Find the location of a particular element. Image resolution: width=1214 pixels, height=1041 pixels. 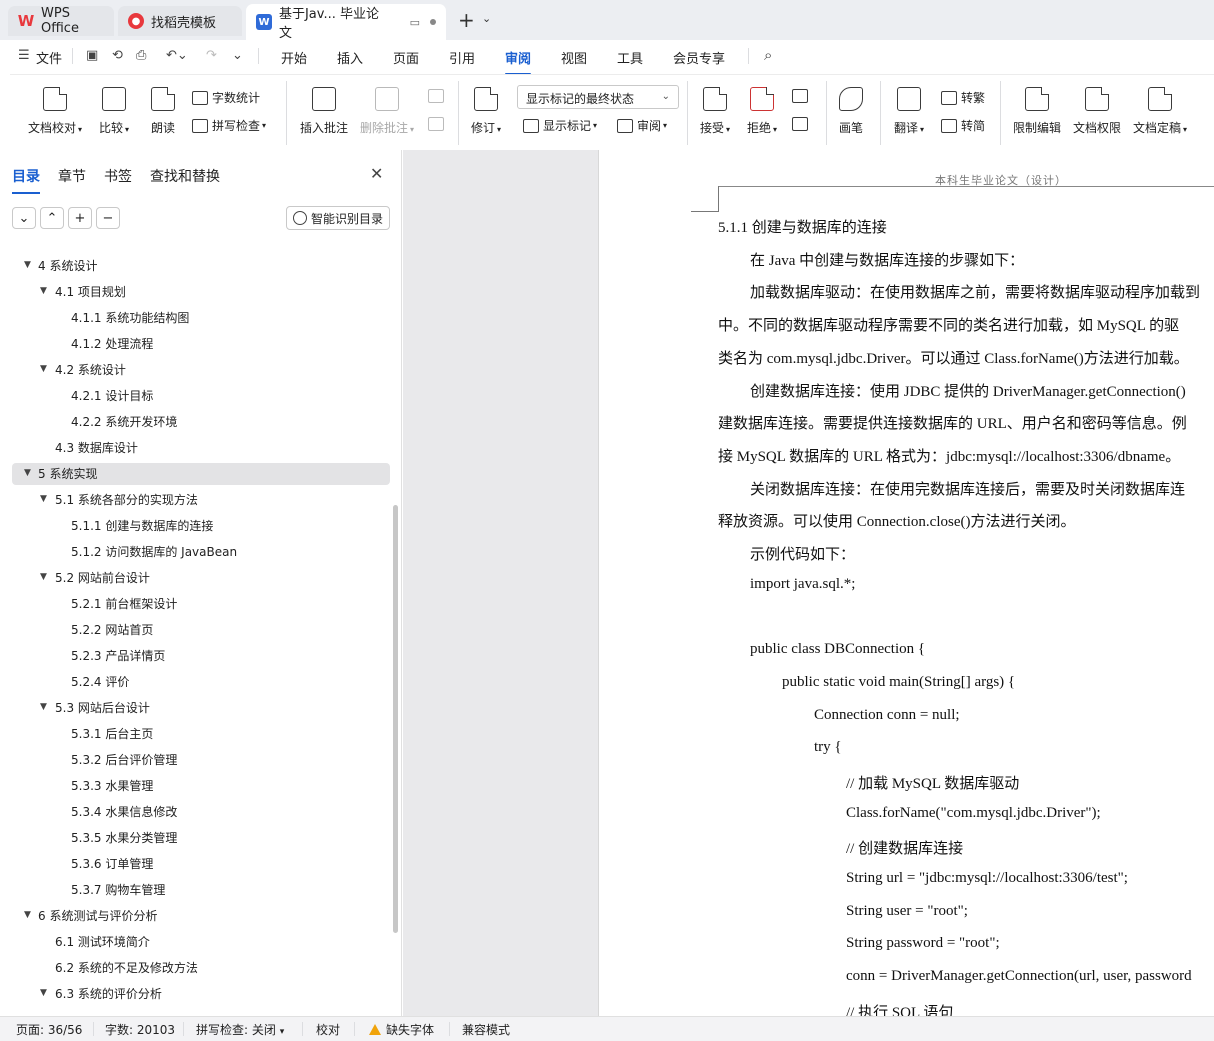

toc-item: ▼ 5 系统实现 is located at coordinates (195, 473).